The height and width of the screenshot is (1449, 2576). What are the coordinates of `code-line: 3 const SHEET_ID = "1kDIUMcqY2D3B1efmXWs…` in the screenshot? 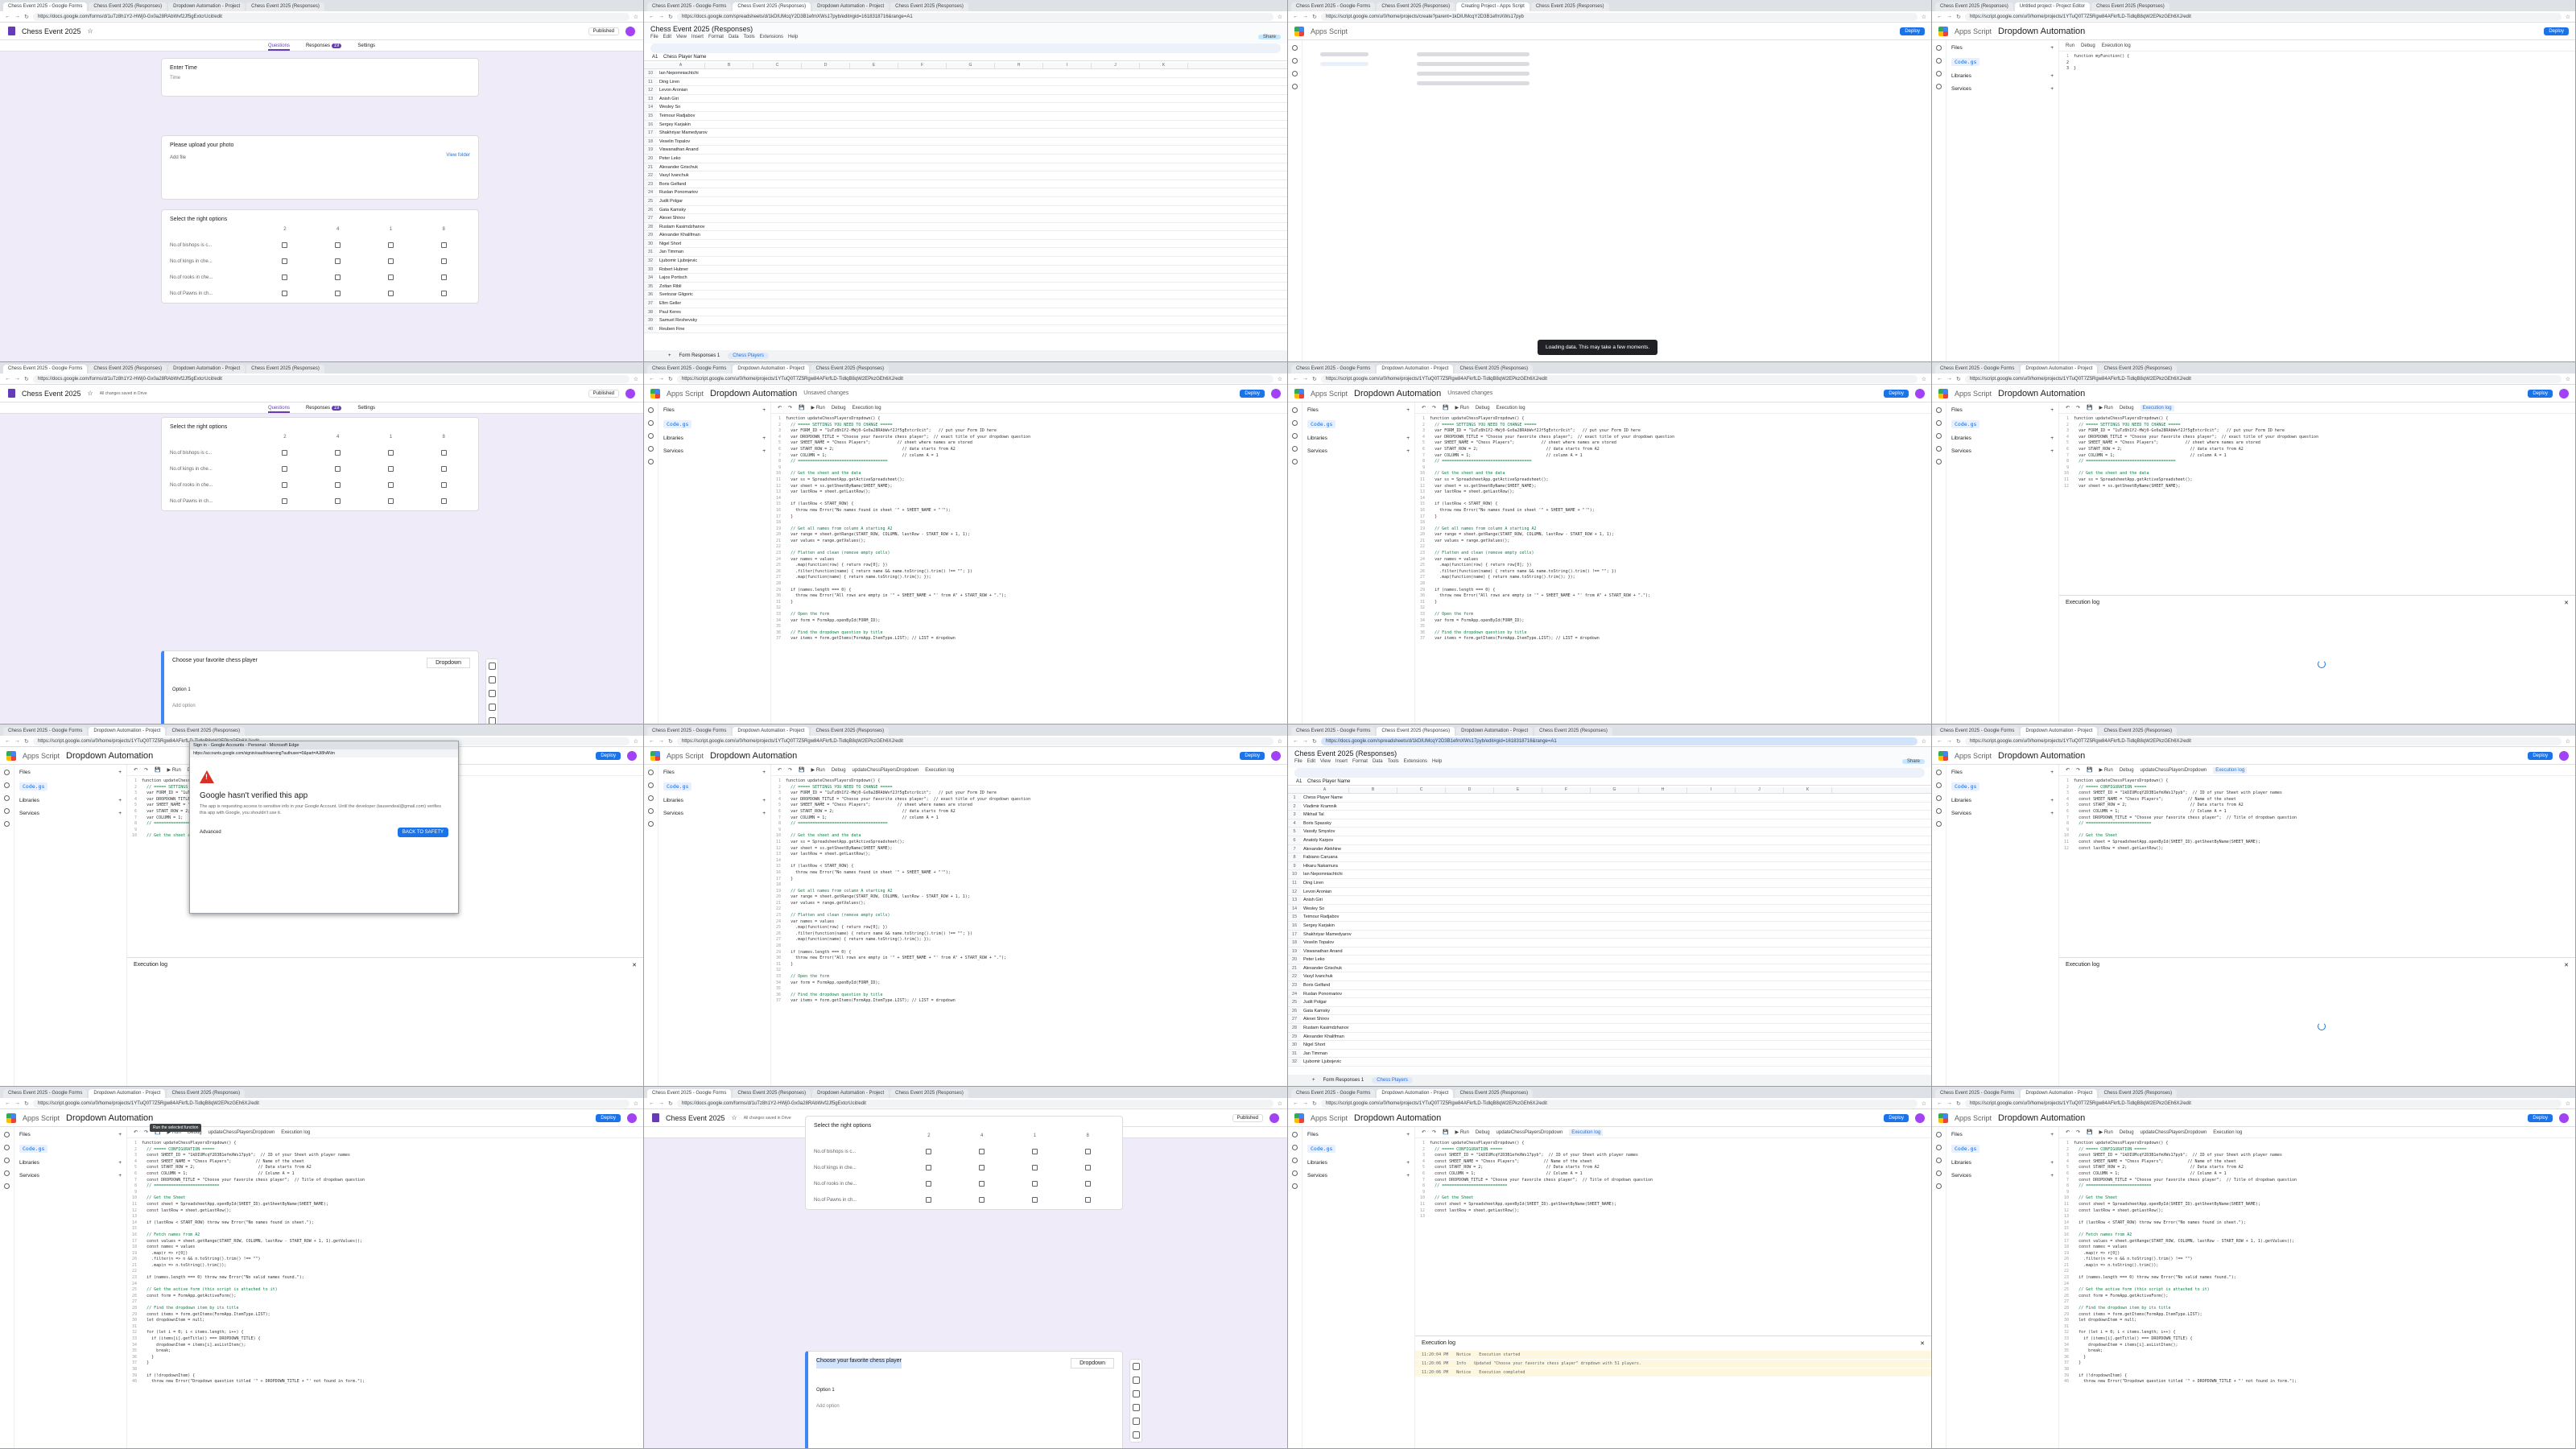 It's located at (1673, 1156).